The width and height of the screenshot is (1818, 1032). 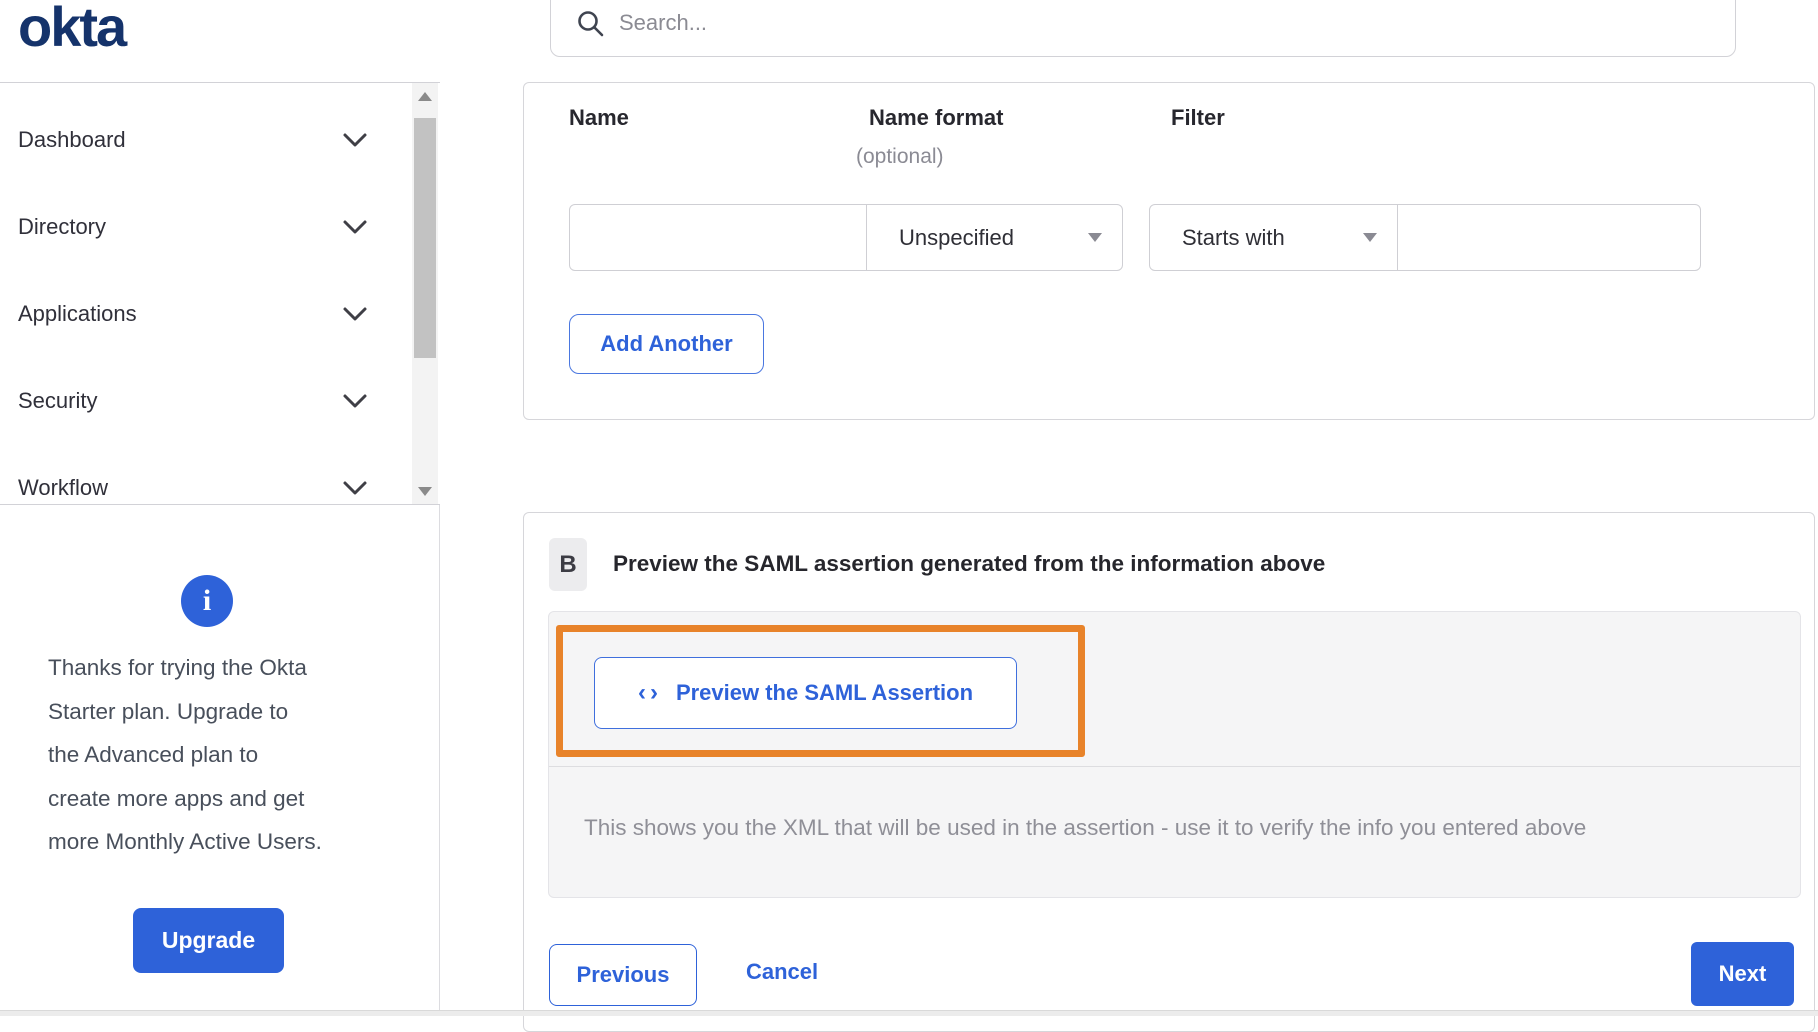 I want to click on name-format-select: Unspecified, so click(x=994, y=237).